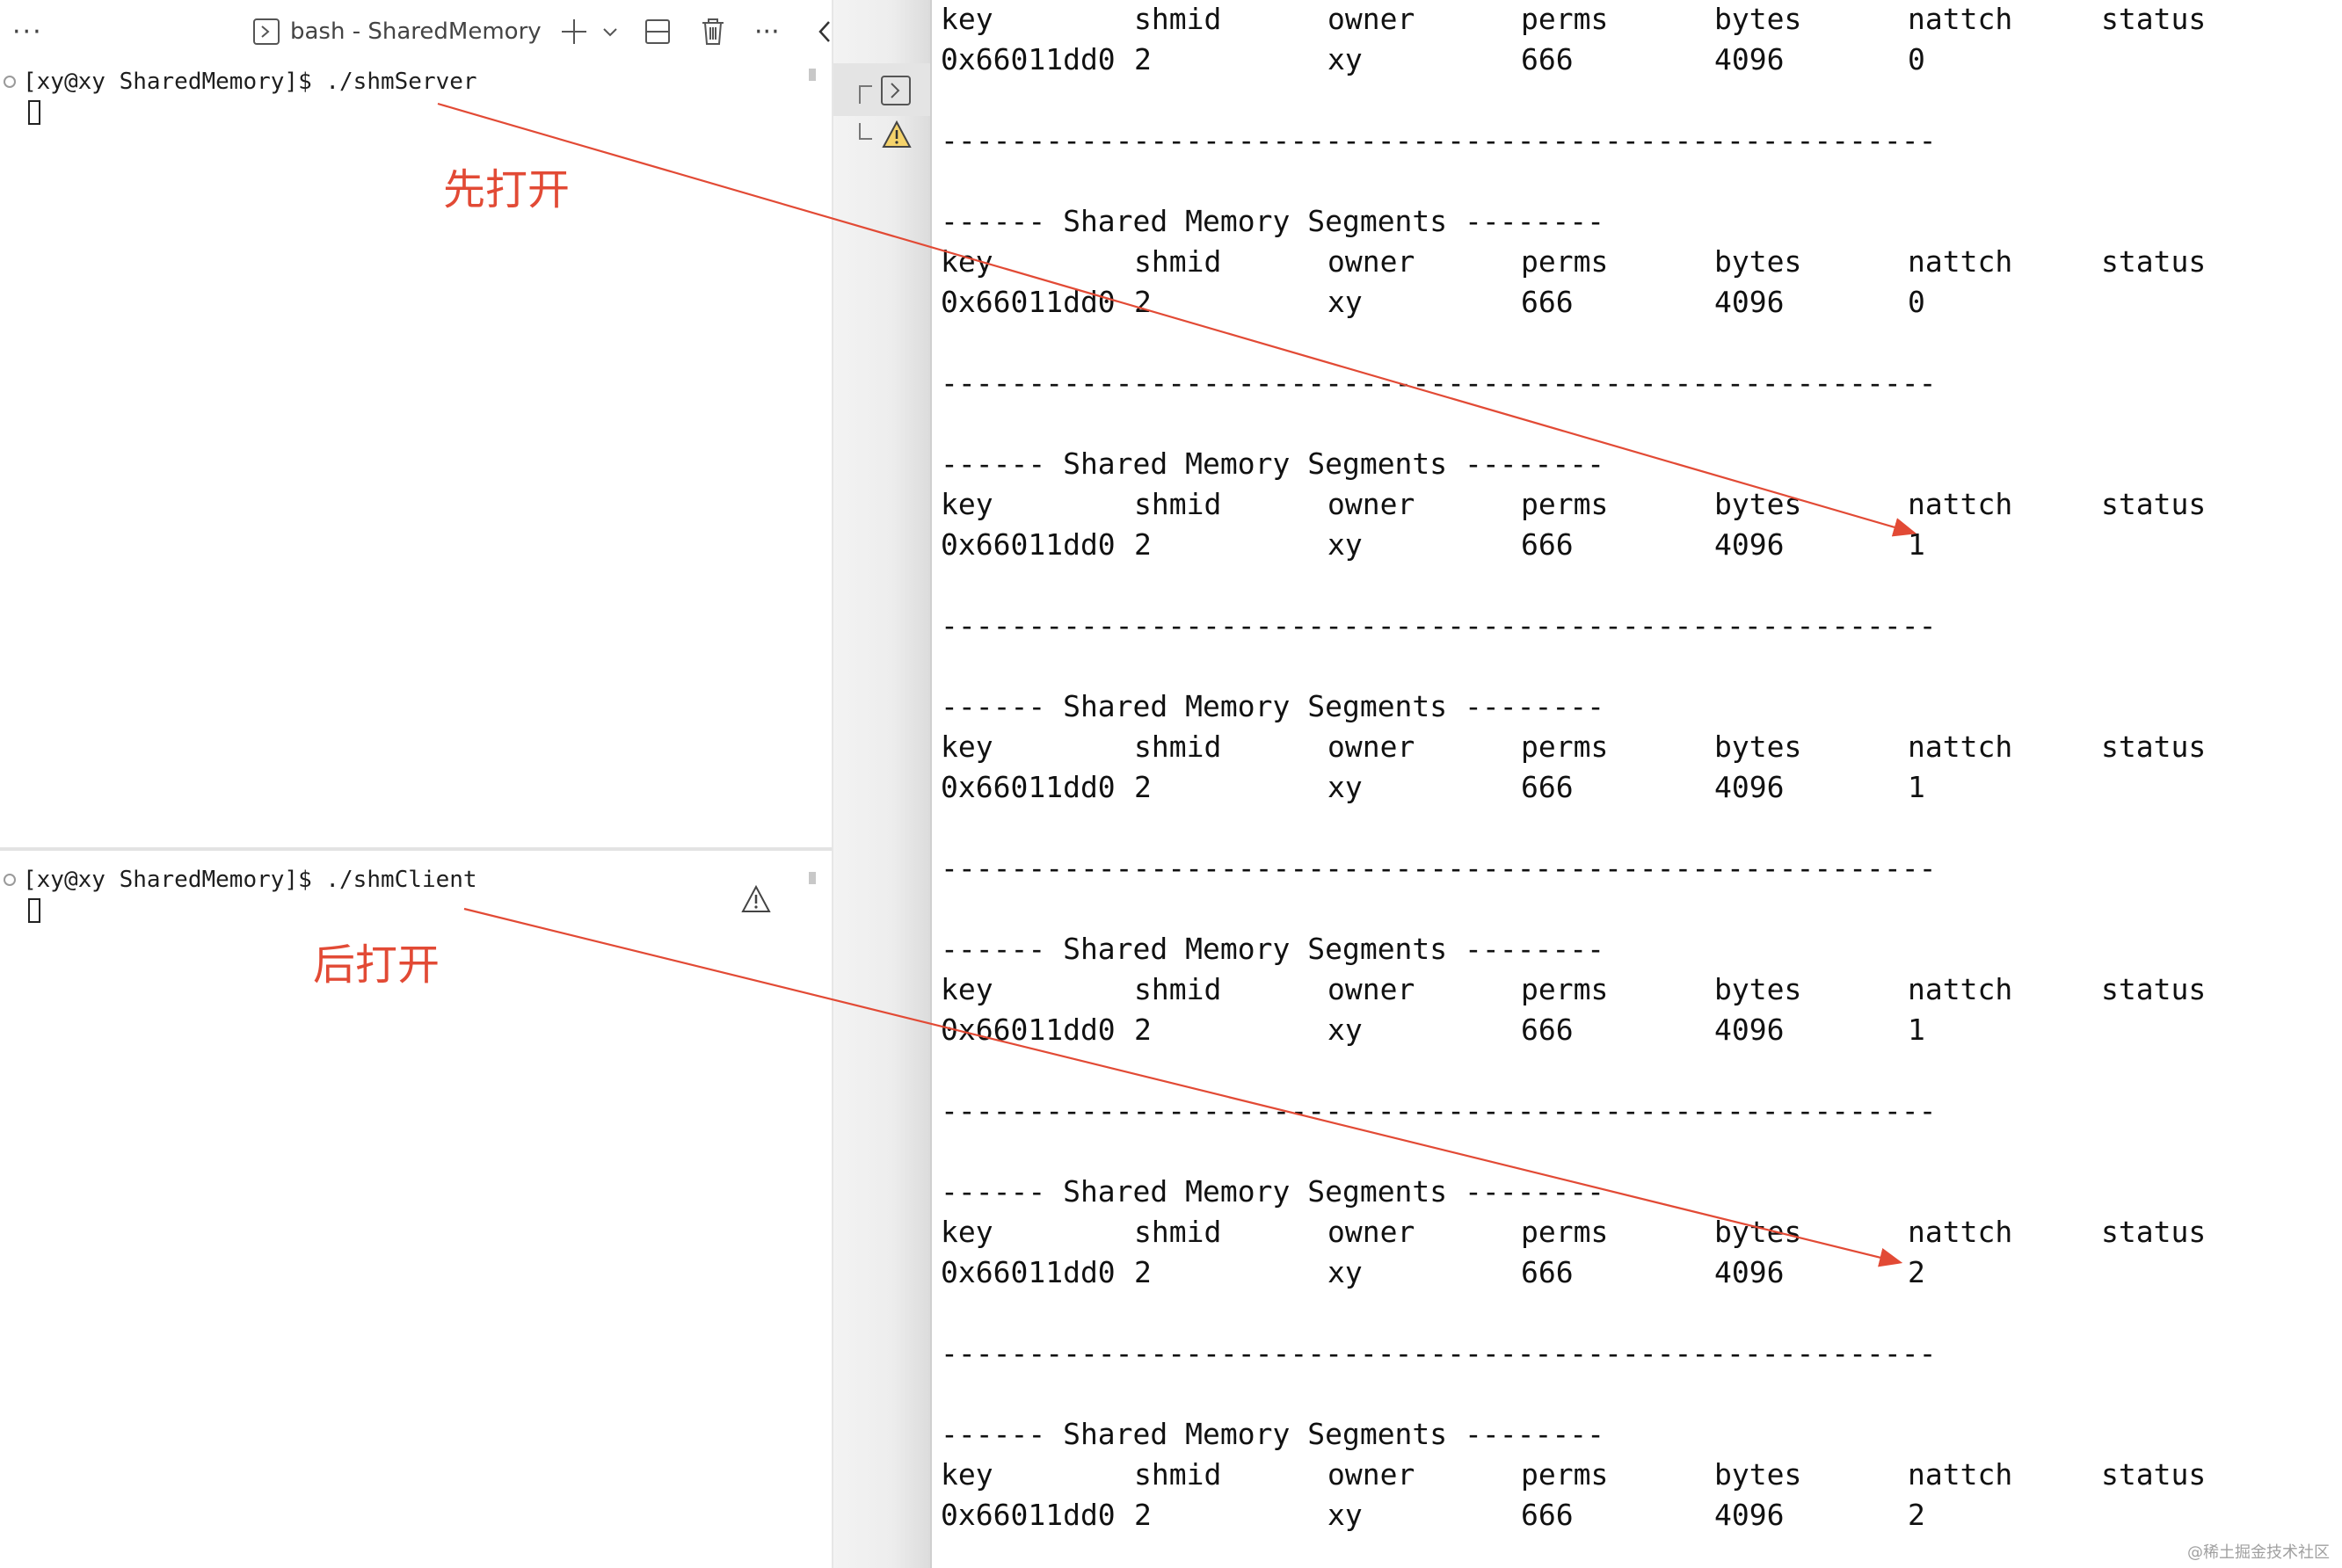 The image size is (2342, 1568). I want to click on client-prompt-line: [xy@xy SharedMemory]$ ./shmClient, so click(238, 880).